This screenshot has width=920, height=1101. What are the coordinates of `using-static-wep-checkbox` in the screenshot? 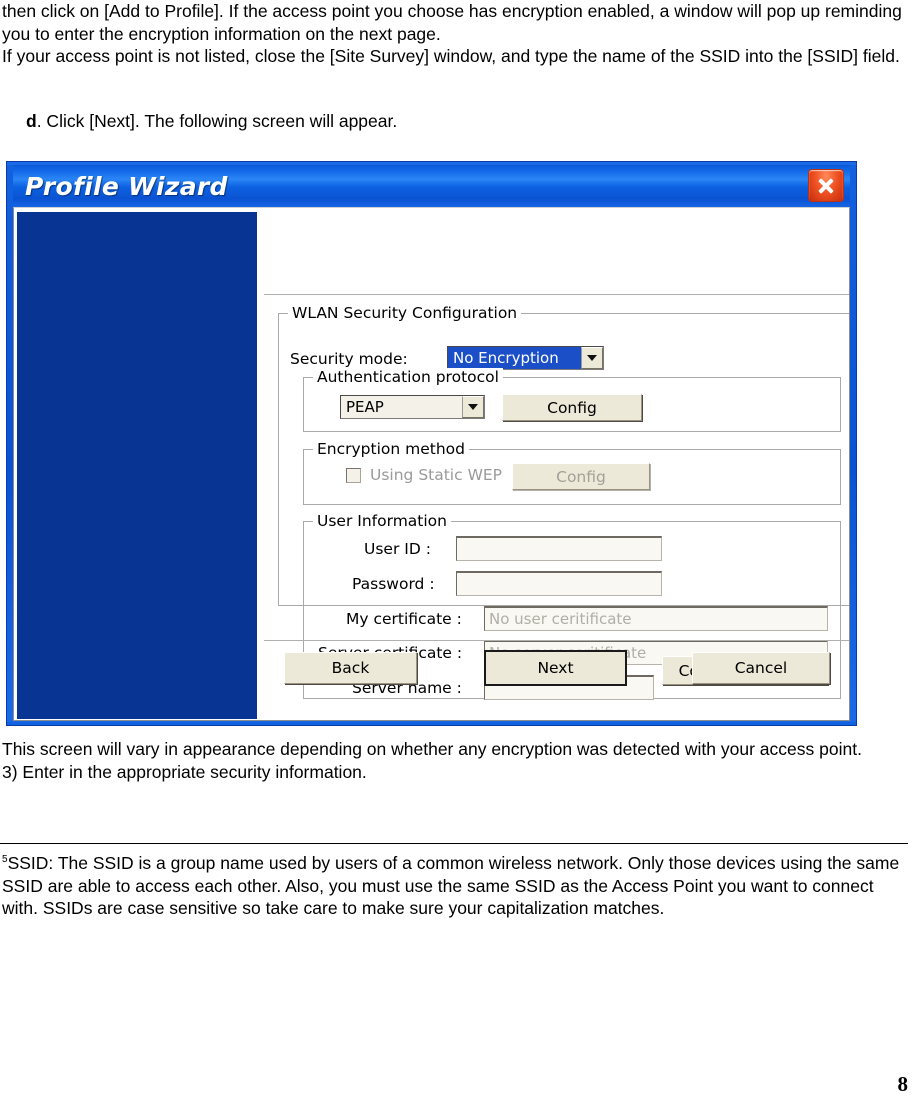 It's located at (353, 475).